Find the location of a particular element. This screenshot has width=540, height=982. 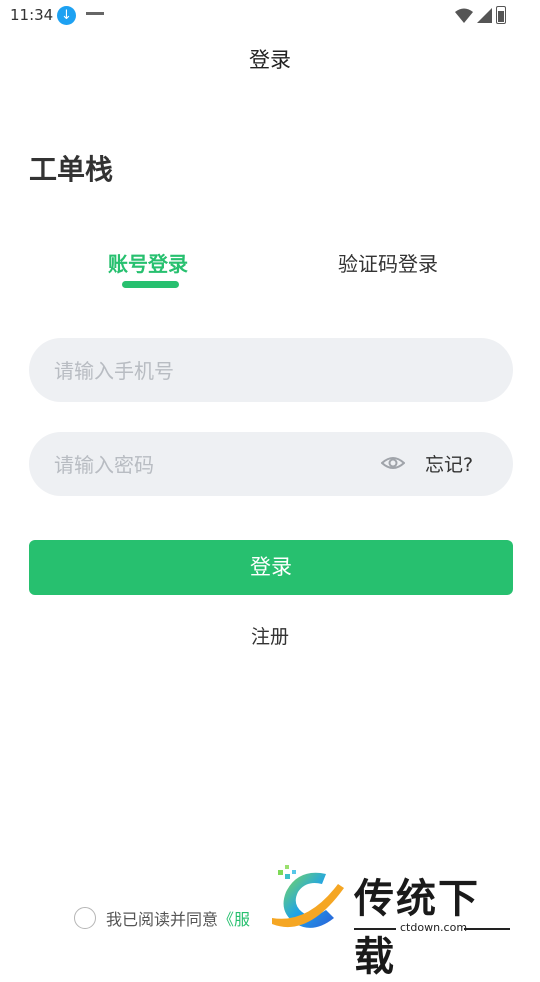

forgot-password-link: 忘记? is located at coordinates (449, 463).